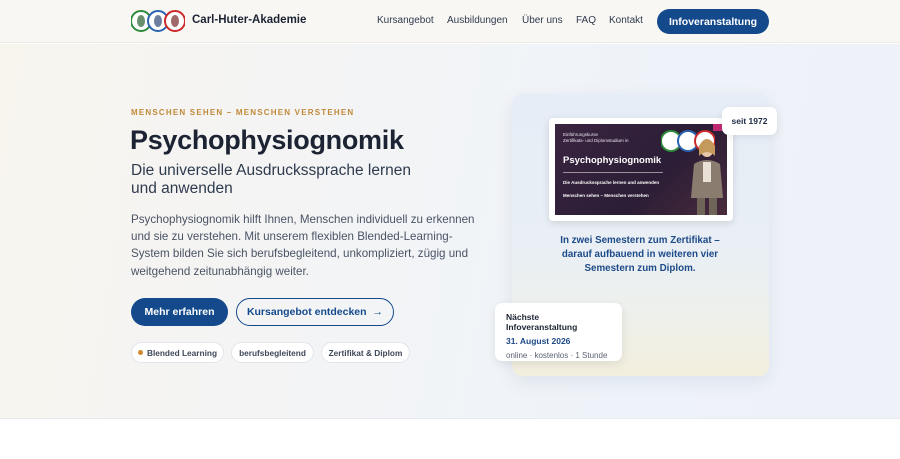 The image size is (900, 459). Describe the element at coordinates (626, 20) in the screenshot. I see `nav-kontakt: Kontakt` at that location.